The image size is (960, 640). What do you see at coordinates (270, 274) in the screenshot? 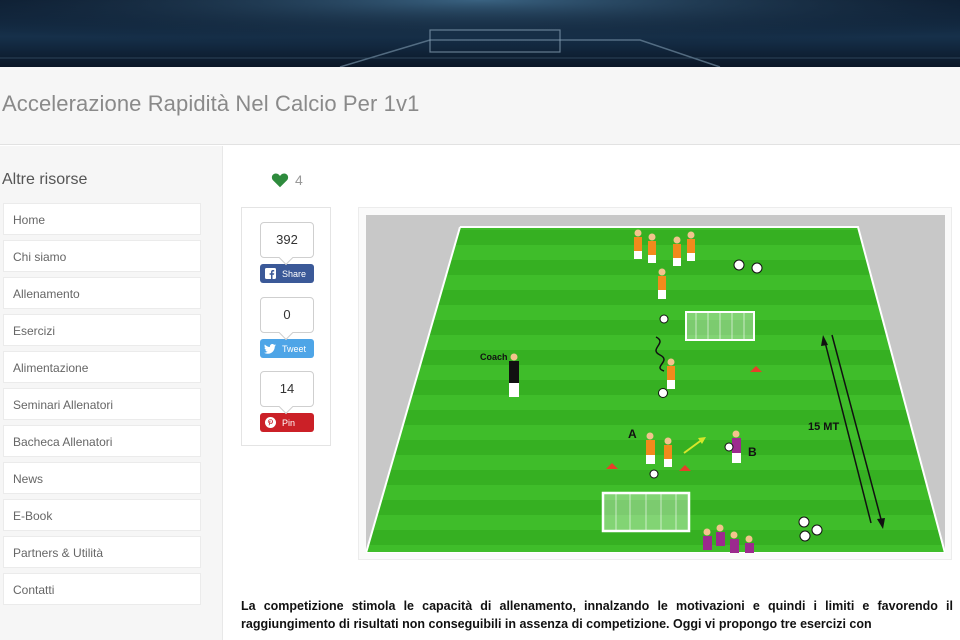
I see `facebook-icon` at bounding box center [270, 274].